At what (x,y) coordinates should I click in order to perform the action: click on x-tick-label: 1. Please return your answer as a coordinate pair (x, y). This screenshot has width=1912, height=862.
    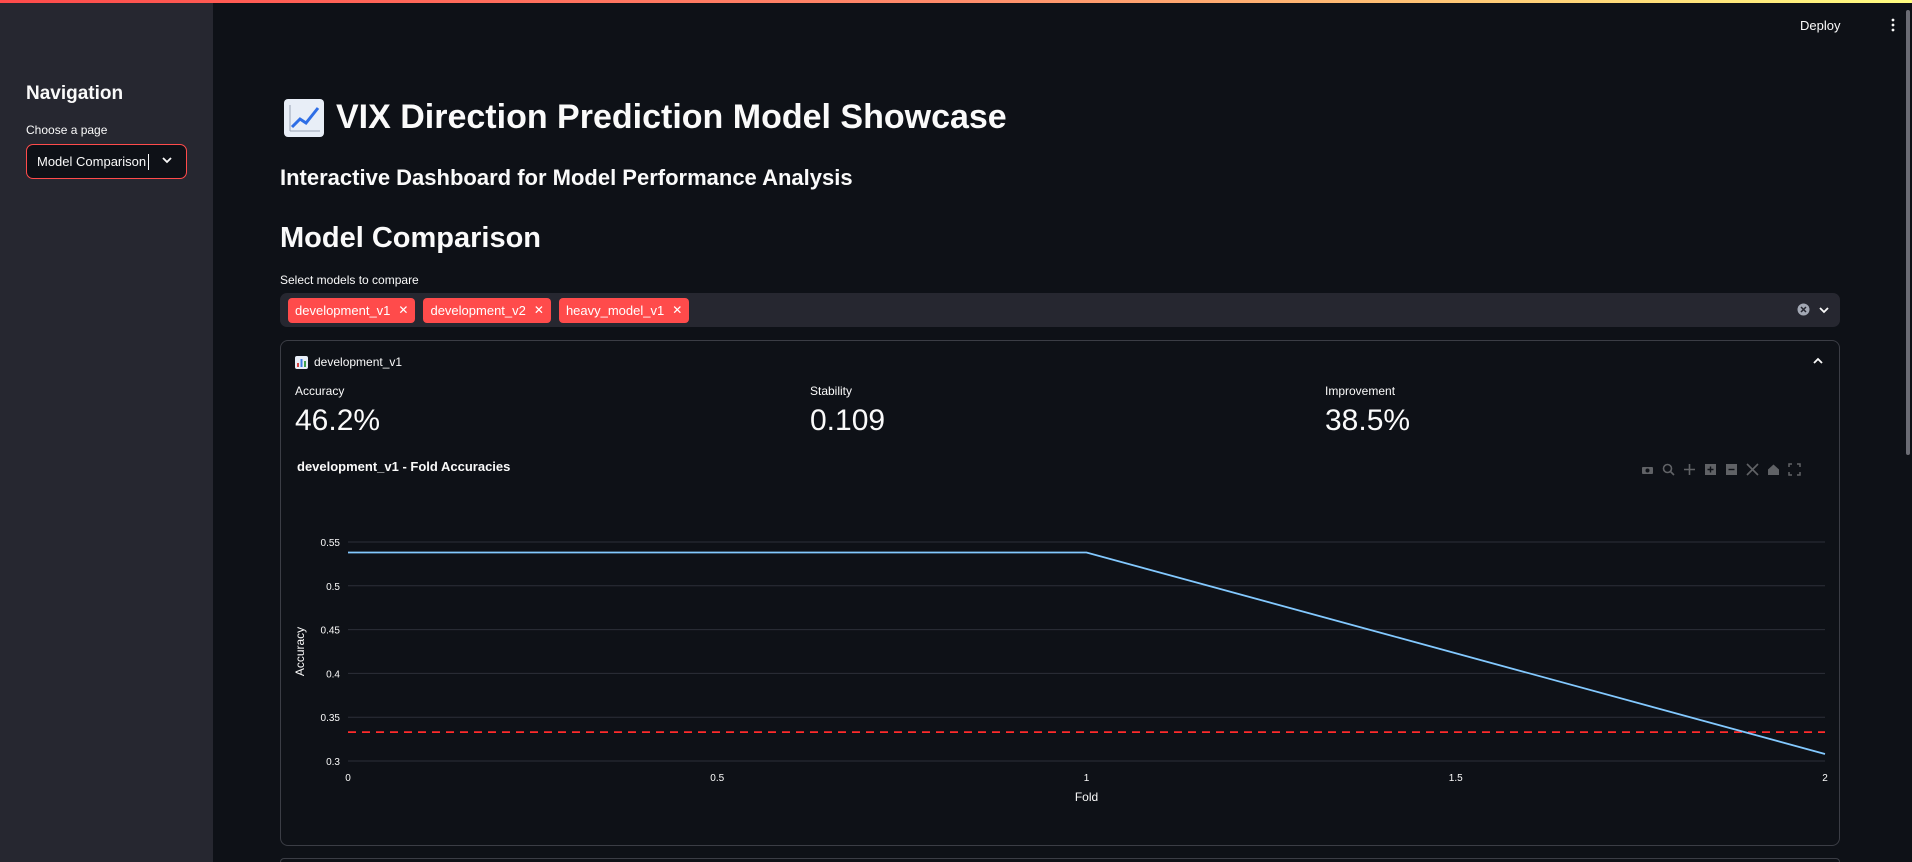
    Looking at the image, I should click on (1087, 778).